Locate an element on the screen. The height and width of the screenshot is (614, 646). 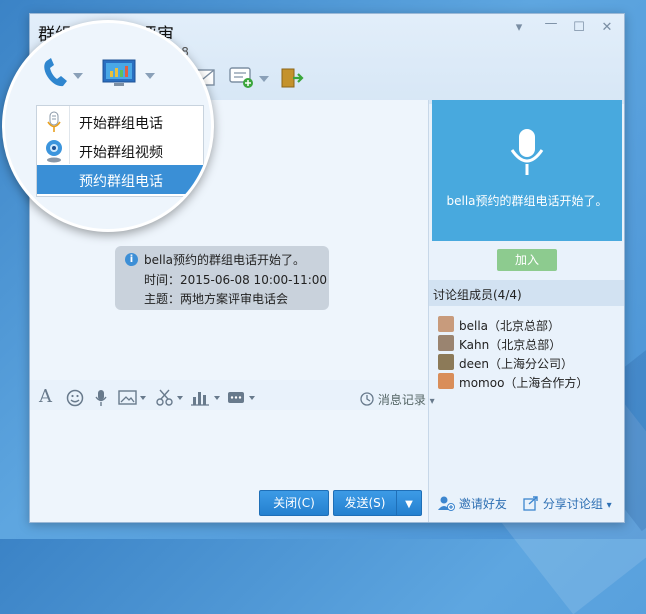
screenshot-icon is located at coordinates (171, 398).